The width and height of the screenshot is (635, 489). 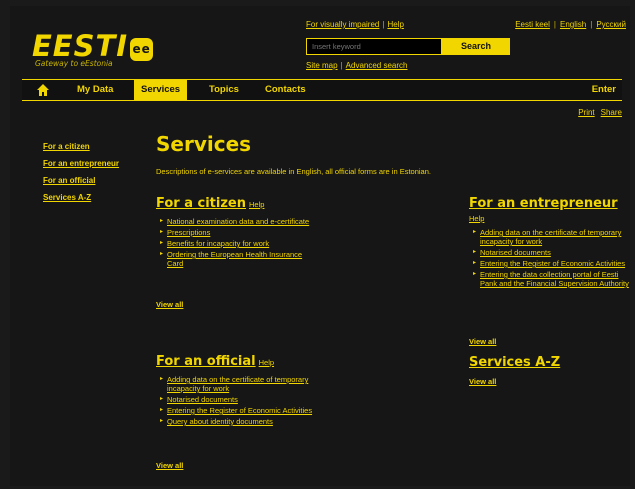 I want to click on print-link: Print, so click(x=586, y=112).